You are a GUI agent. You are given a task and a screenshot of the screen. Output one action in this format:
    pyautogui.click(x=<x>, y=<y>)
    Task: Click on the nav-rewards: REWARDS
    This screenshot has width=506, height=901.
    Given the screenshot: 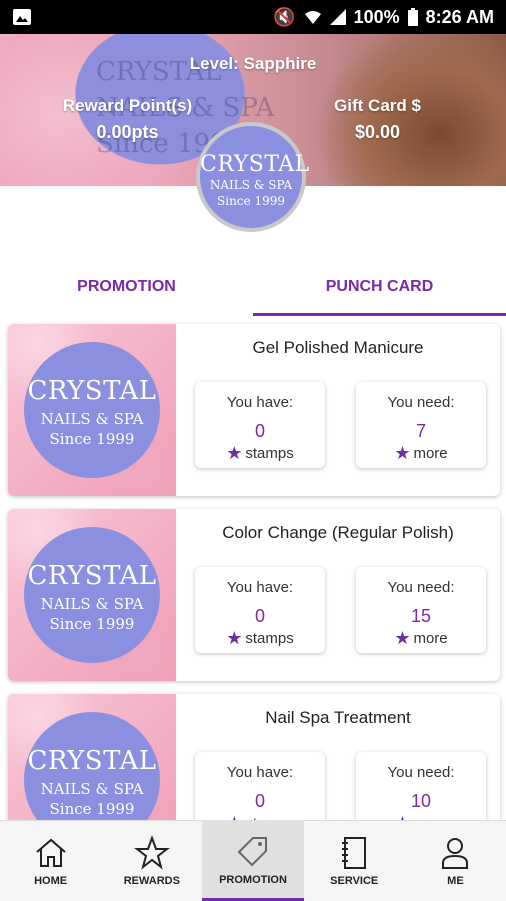 What is the action you would take?
    pyautogui.click(x=151, y=861)
    